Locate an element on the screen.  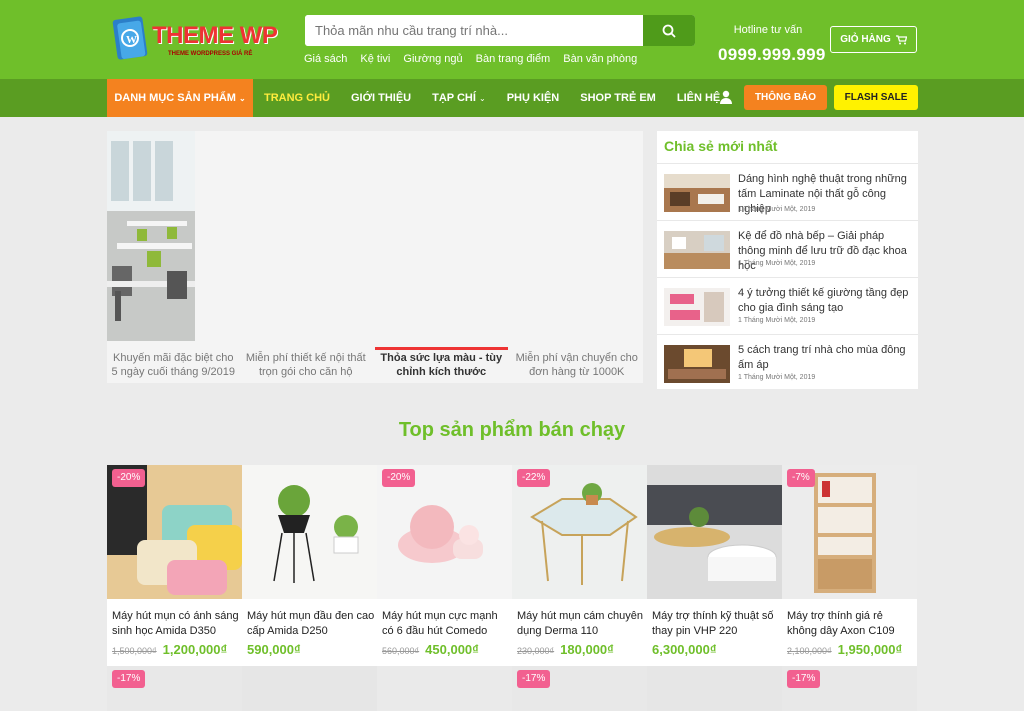
nav-link-contact: LIÊN HỆ is located at coordinates (698, 98).